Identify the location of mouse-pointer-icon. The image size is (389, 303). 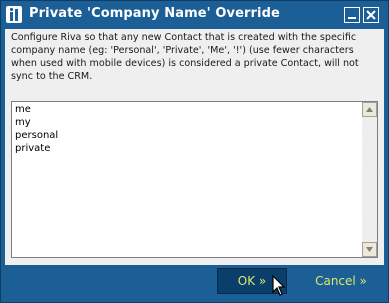
(279, 285).